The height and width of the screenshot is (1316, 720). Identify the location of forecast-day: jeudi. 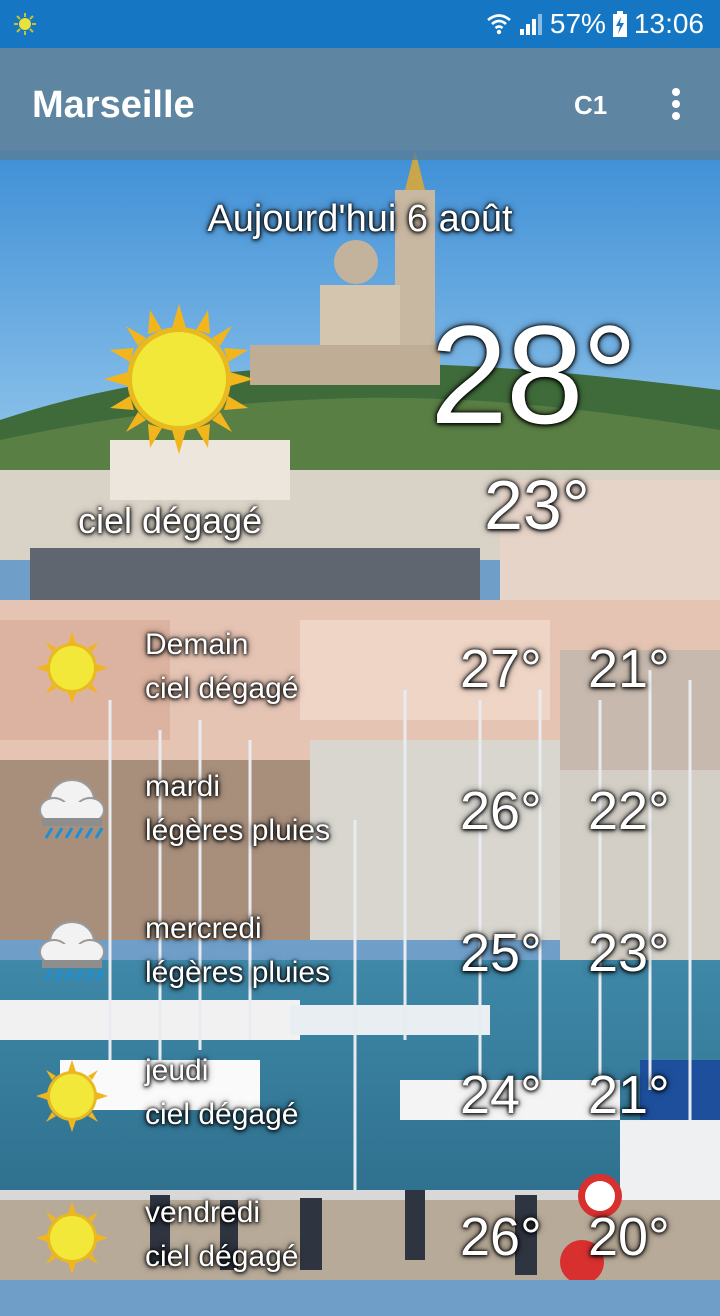
(177, 1070).